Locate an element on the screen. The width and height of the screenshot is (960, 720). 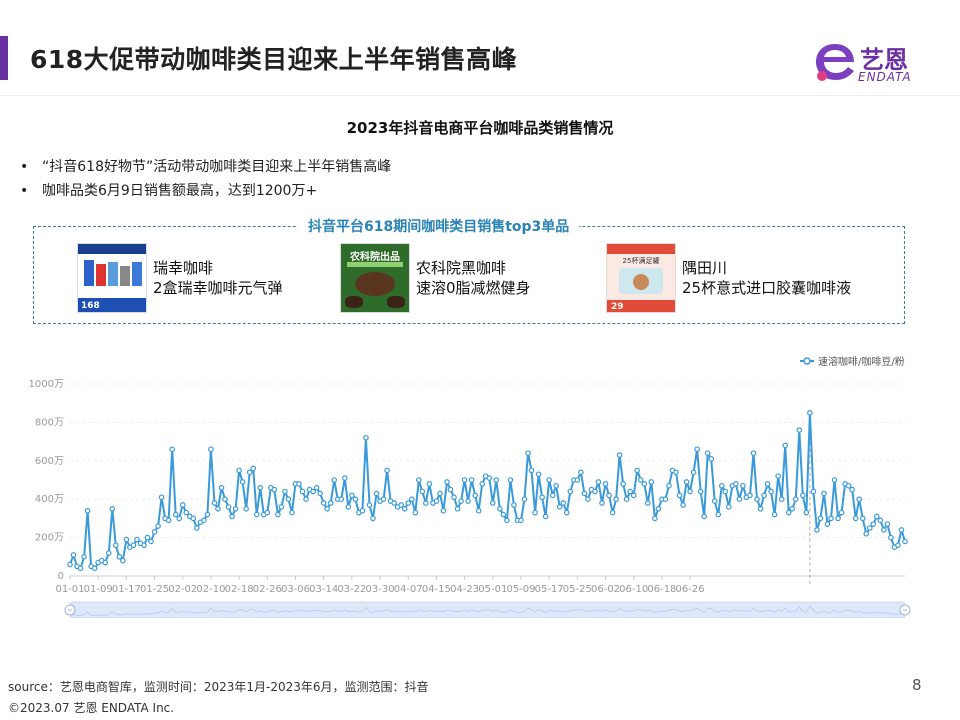
x-tick-label: 05-17 is located at coordinates (549, 589).